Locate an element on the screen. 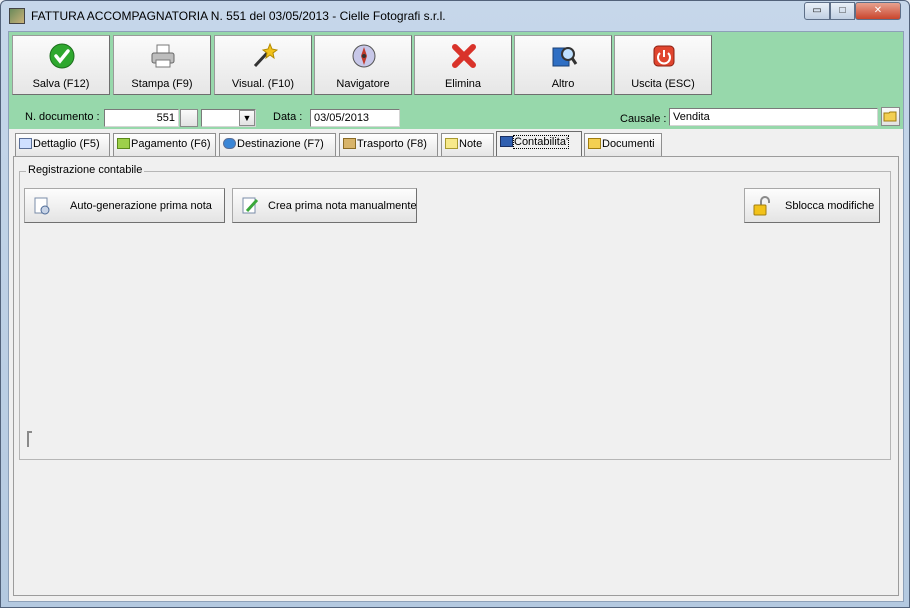 The height and width of the screenshot is (608, 910). group-title: Registrazione contabile is located at coordinates (85, 170).